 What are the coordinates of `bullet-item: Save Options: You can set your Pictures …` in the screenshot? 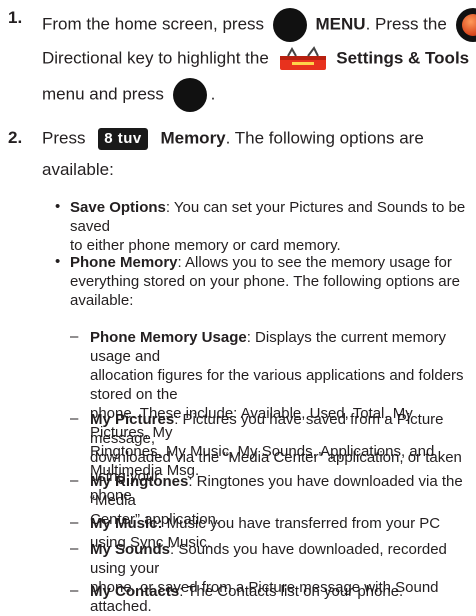 It's located at (270, 226).